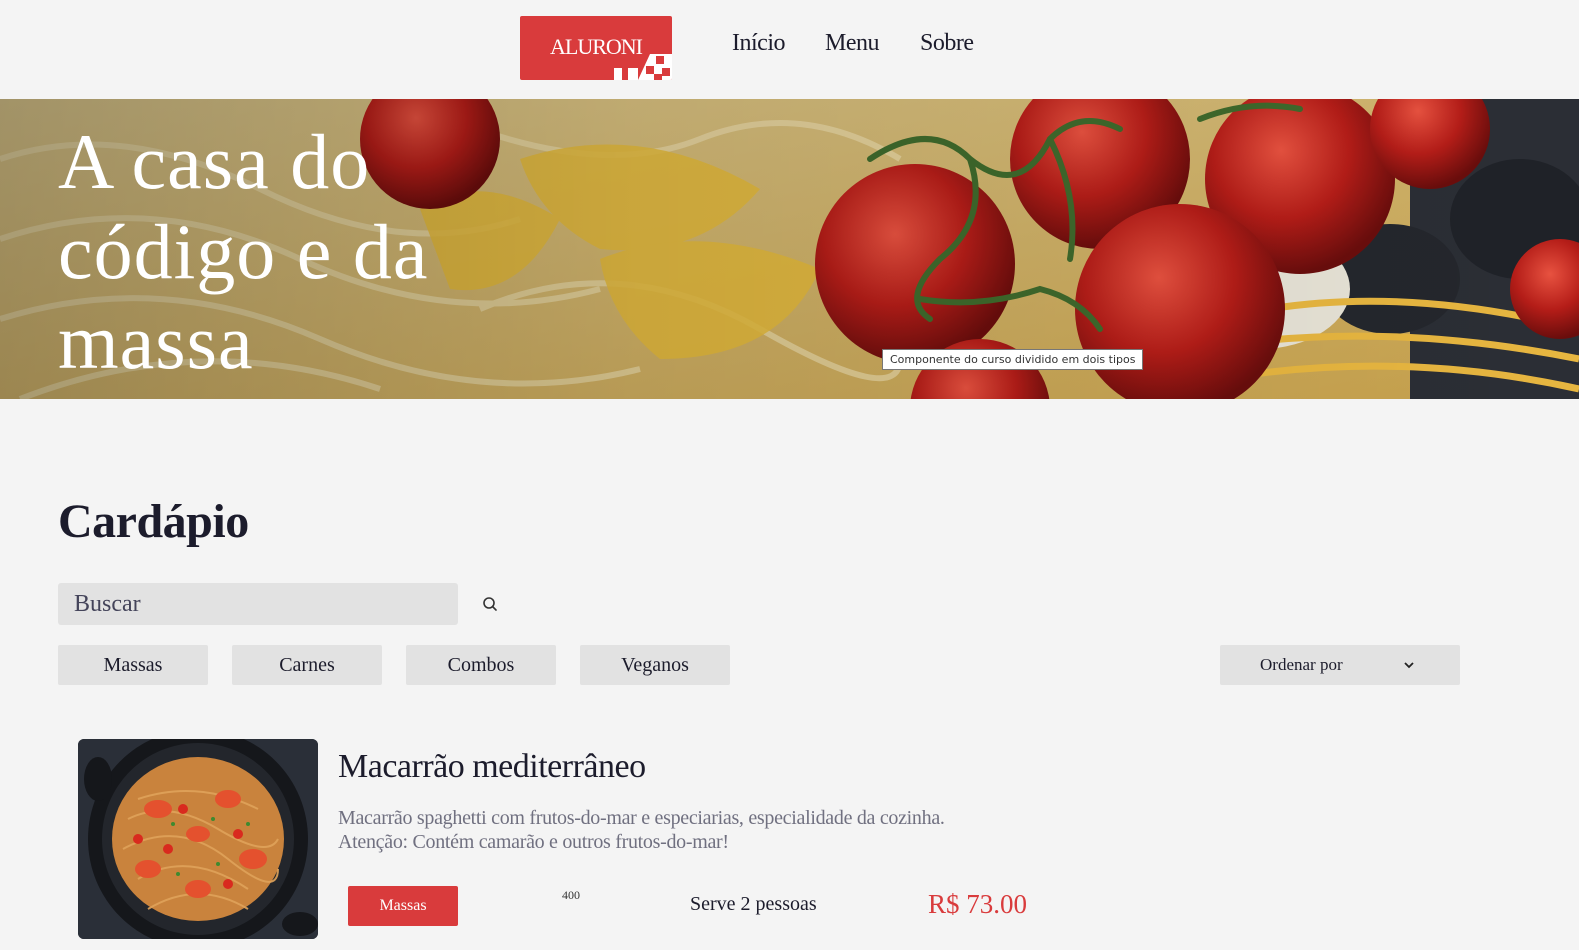  What do you see at coordinates (307, 665) in the screenshot?
I see `filter-carnes: Carnes` at bounding box center [307, 665].